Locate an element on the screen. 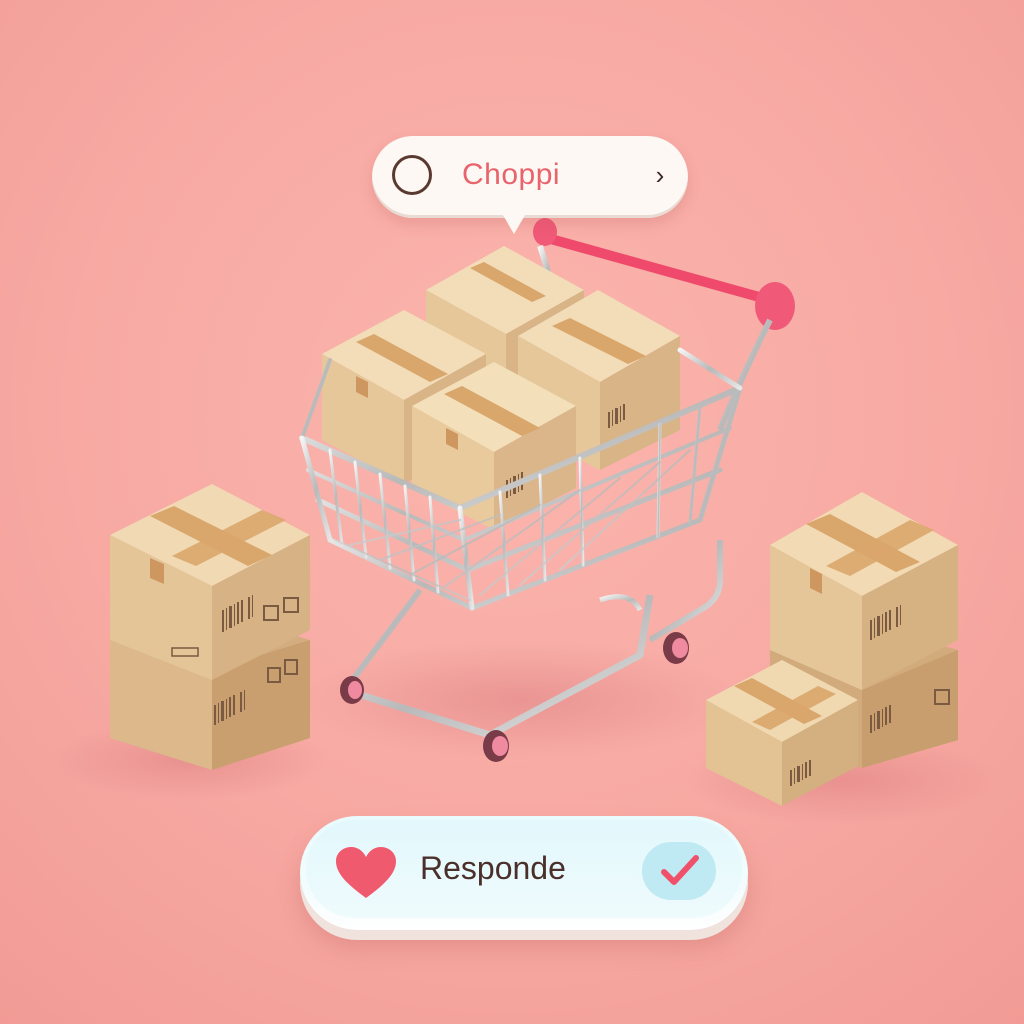 The width and height of the screenshot is (1024, 1024). heart-icon is located at coordinates (366, 873).